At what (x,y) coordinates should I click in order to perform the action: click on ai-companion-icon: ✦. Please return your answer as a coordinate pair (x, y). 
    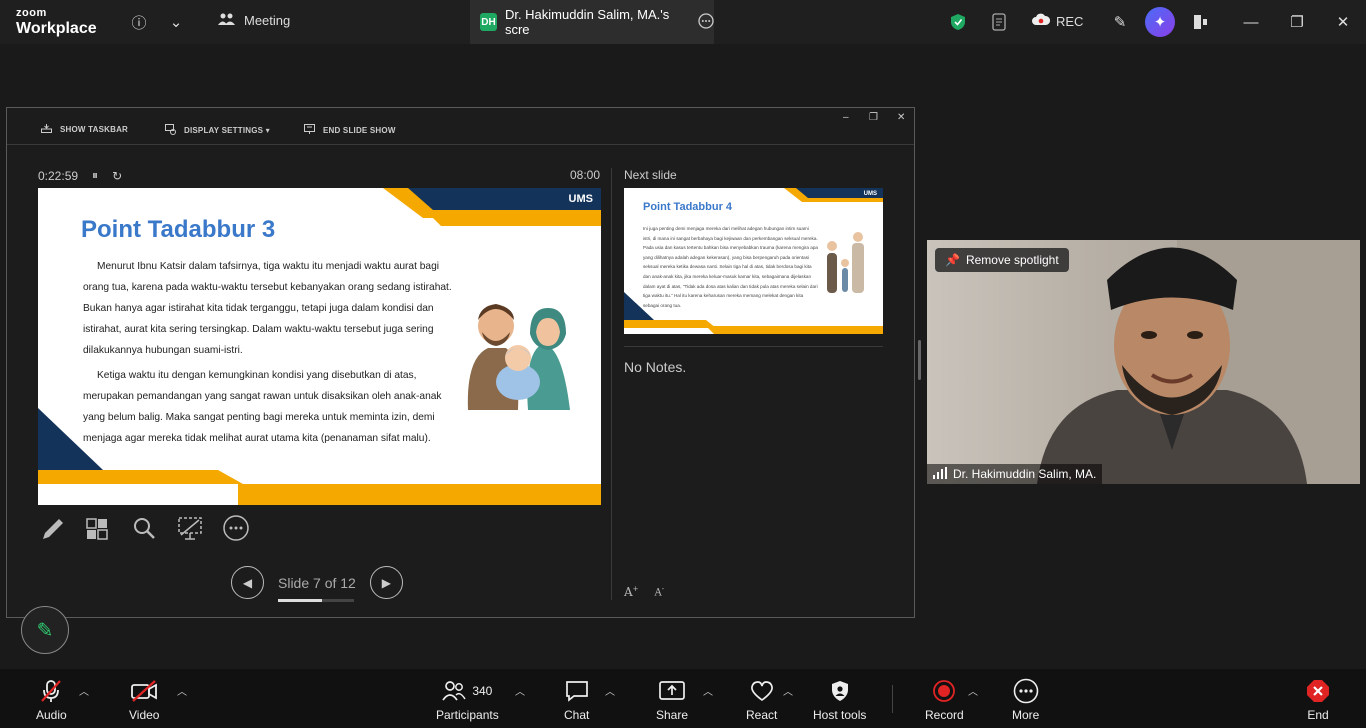
    Looking at the image, I should click on (1160, 22).